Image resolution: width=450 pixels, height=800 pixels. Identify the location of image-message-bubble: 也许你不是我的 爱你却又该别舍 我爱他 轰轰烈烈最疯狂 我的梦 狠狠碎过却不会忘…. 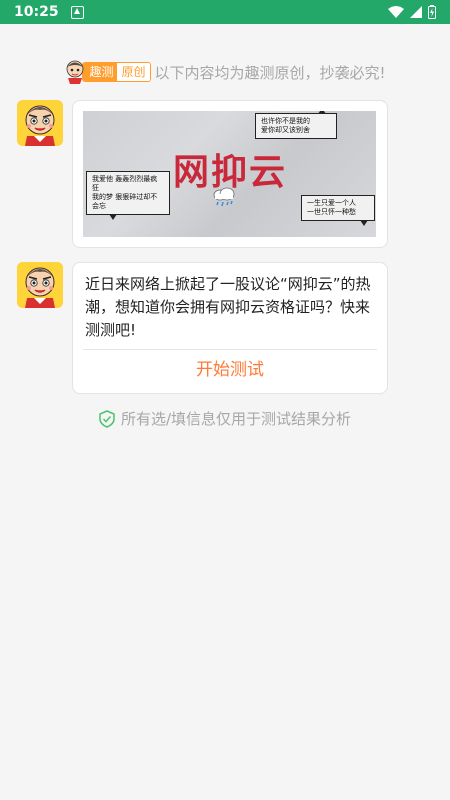
(230, 174).